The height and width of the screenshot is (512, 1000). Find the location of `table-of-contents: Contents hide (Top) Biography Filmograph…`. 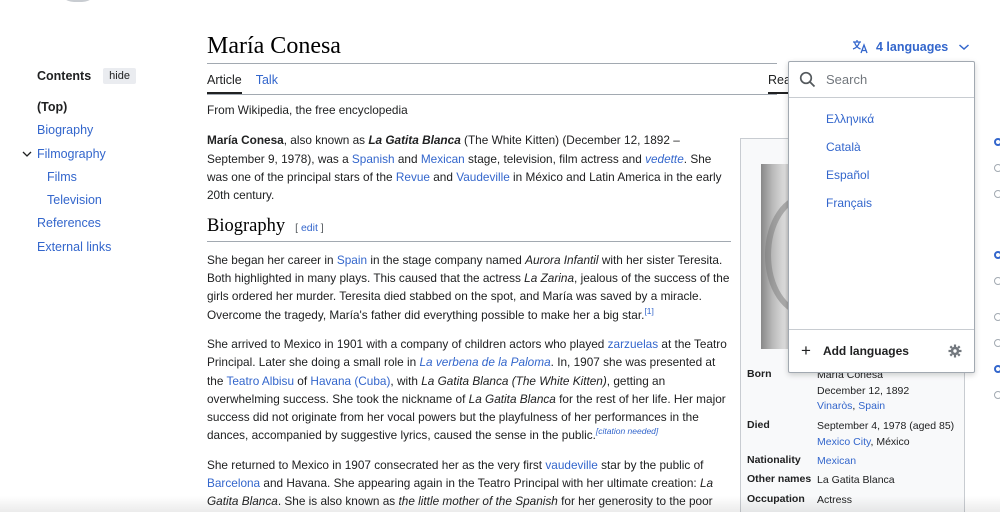

table-of-contents: Contents hide (Top) Biography Filmograph… is located at coordinates (99, 164).